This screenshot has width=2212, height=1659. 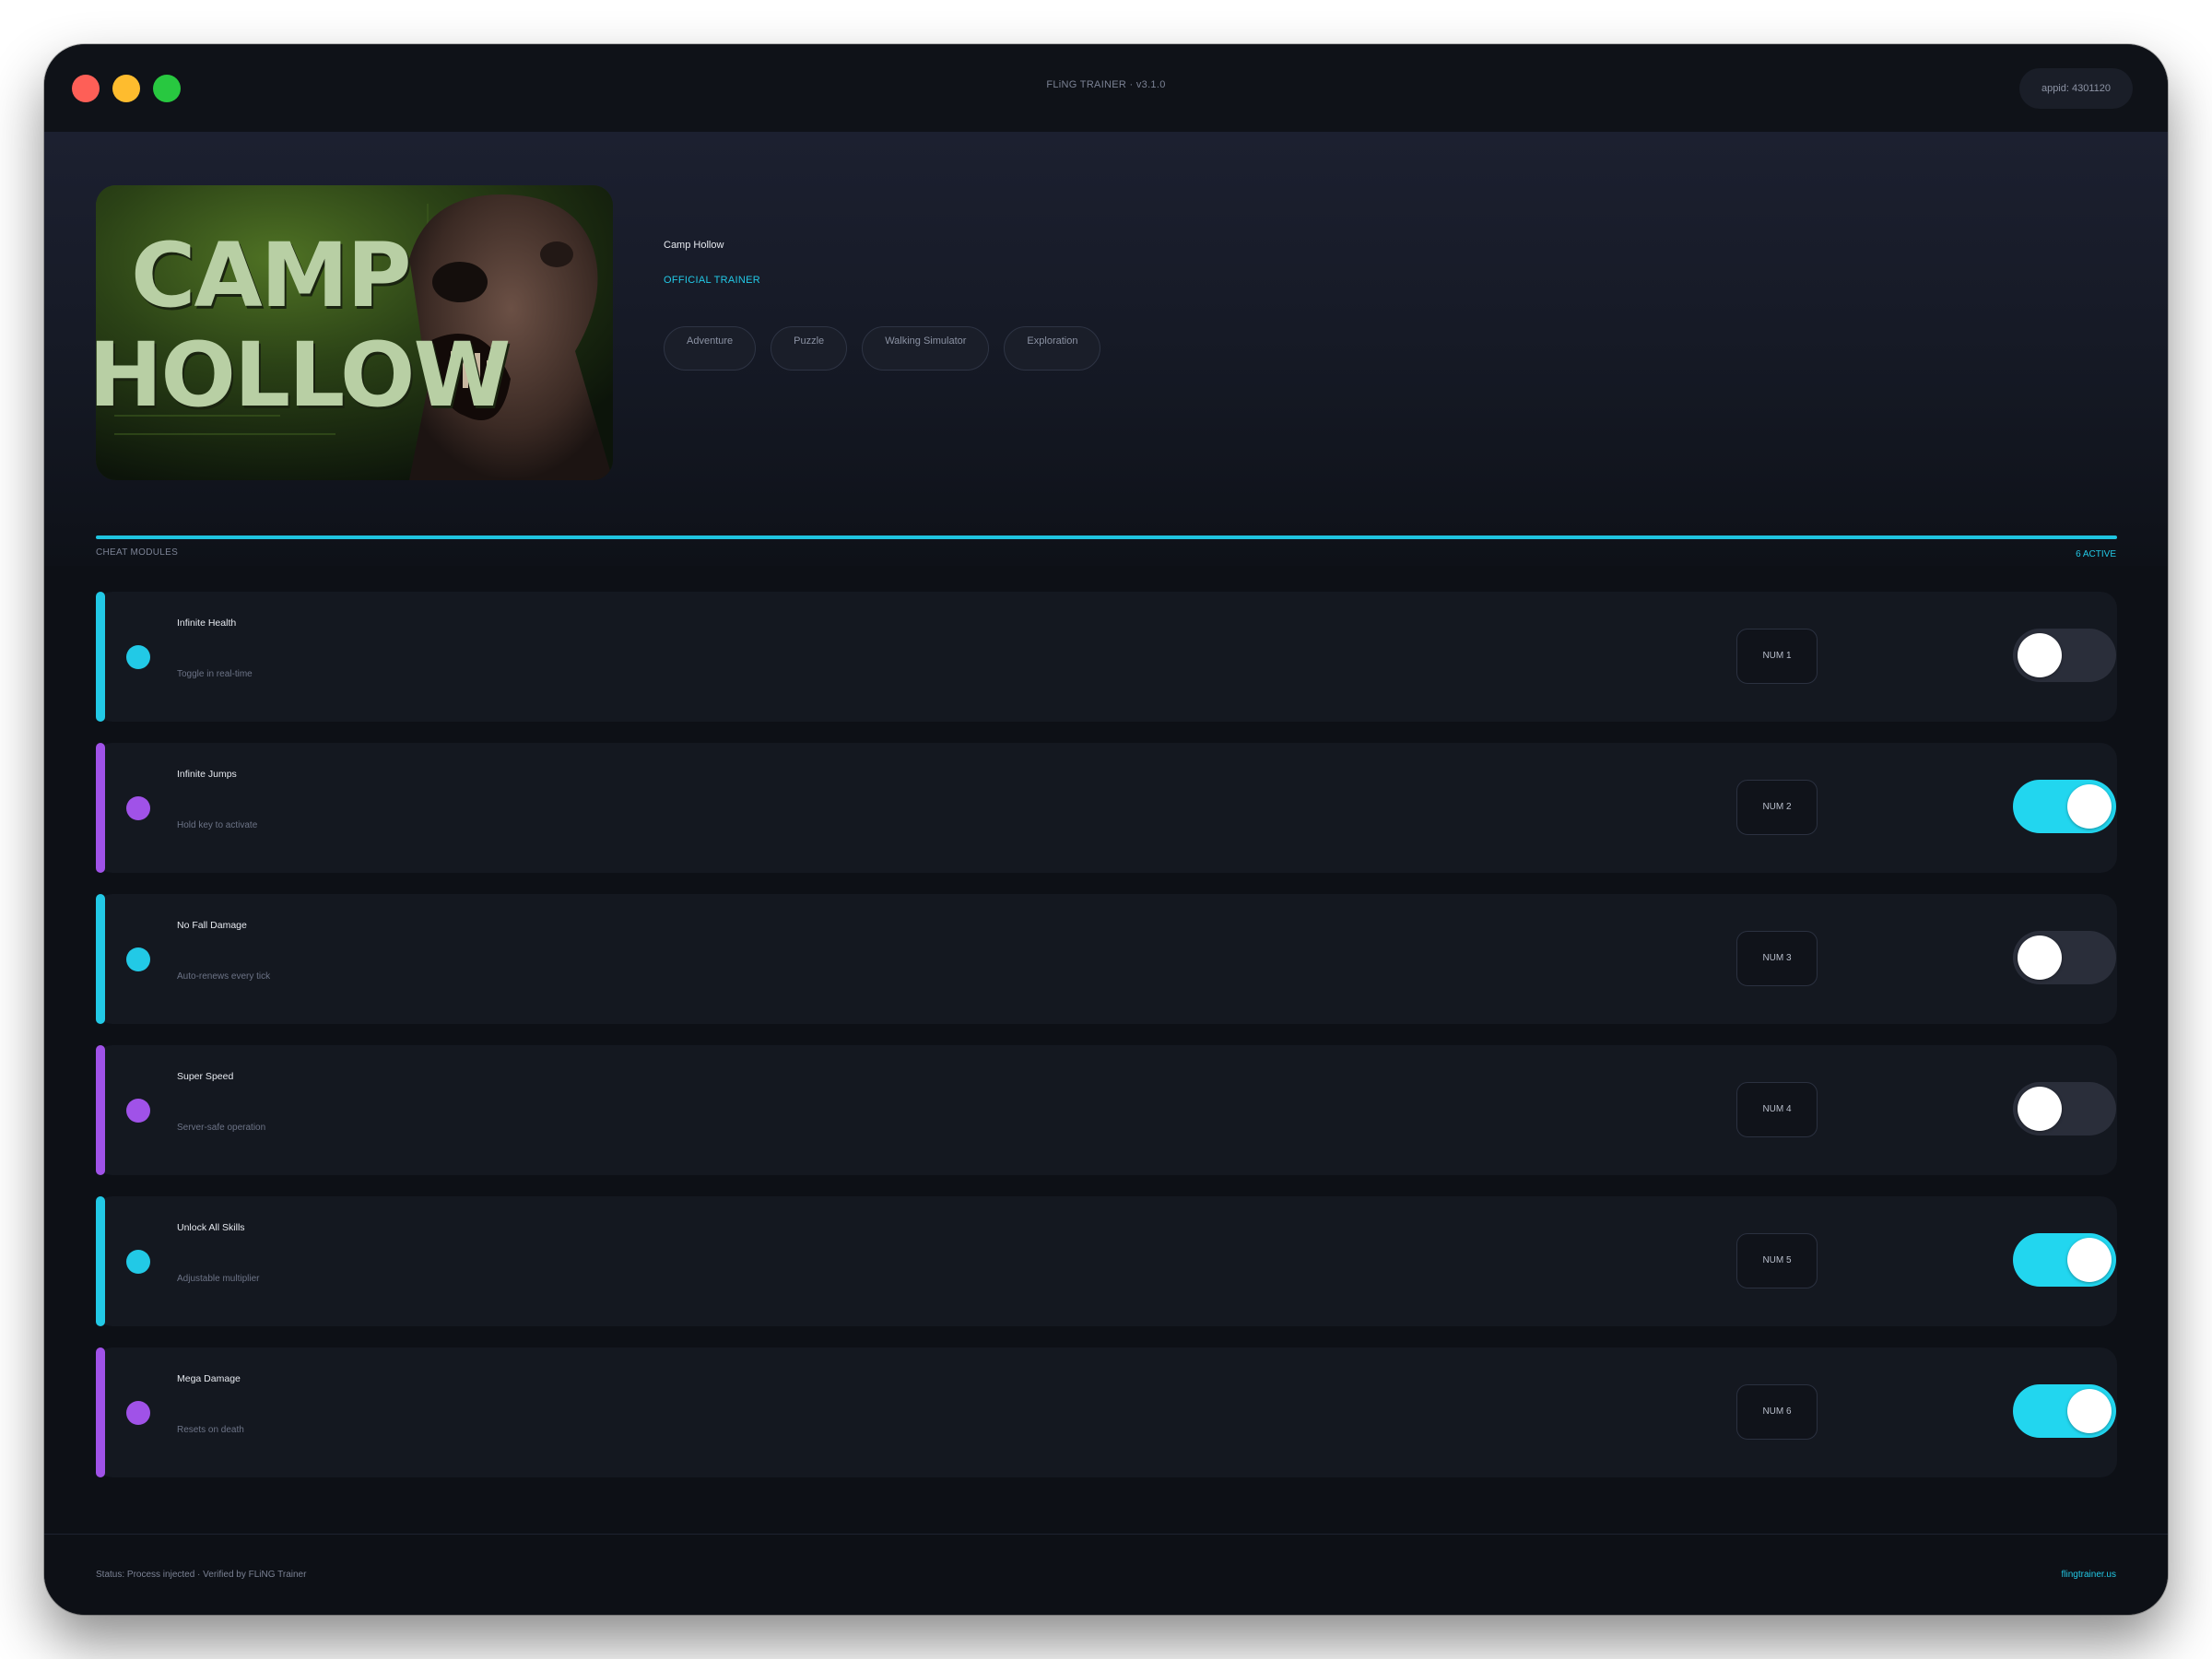 What do you see at coordinates (809, 348) in the screenshot?
I see `tag-chip: Puzzle` at bounding box center [809, 348].